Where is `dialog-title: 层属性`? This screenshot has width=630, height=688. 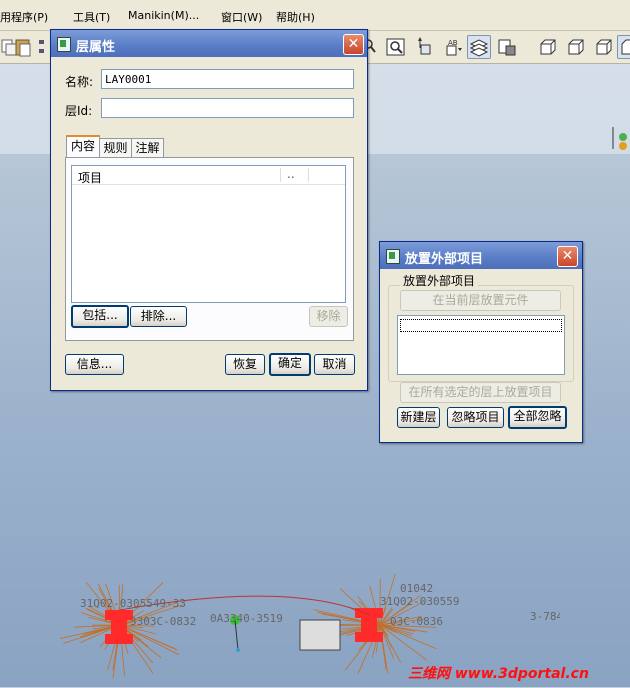
dialog-title: 层属性 is located at coordinates (95, 45).